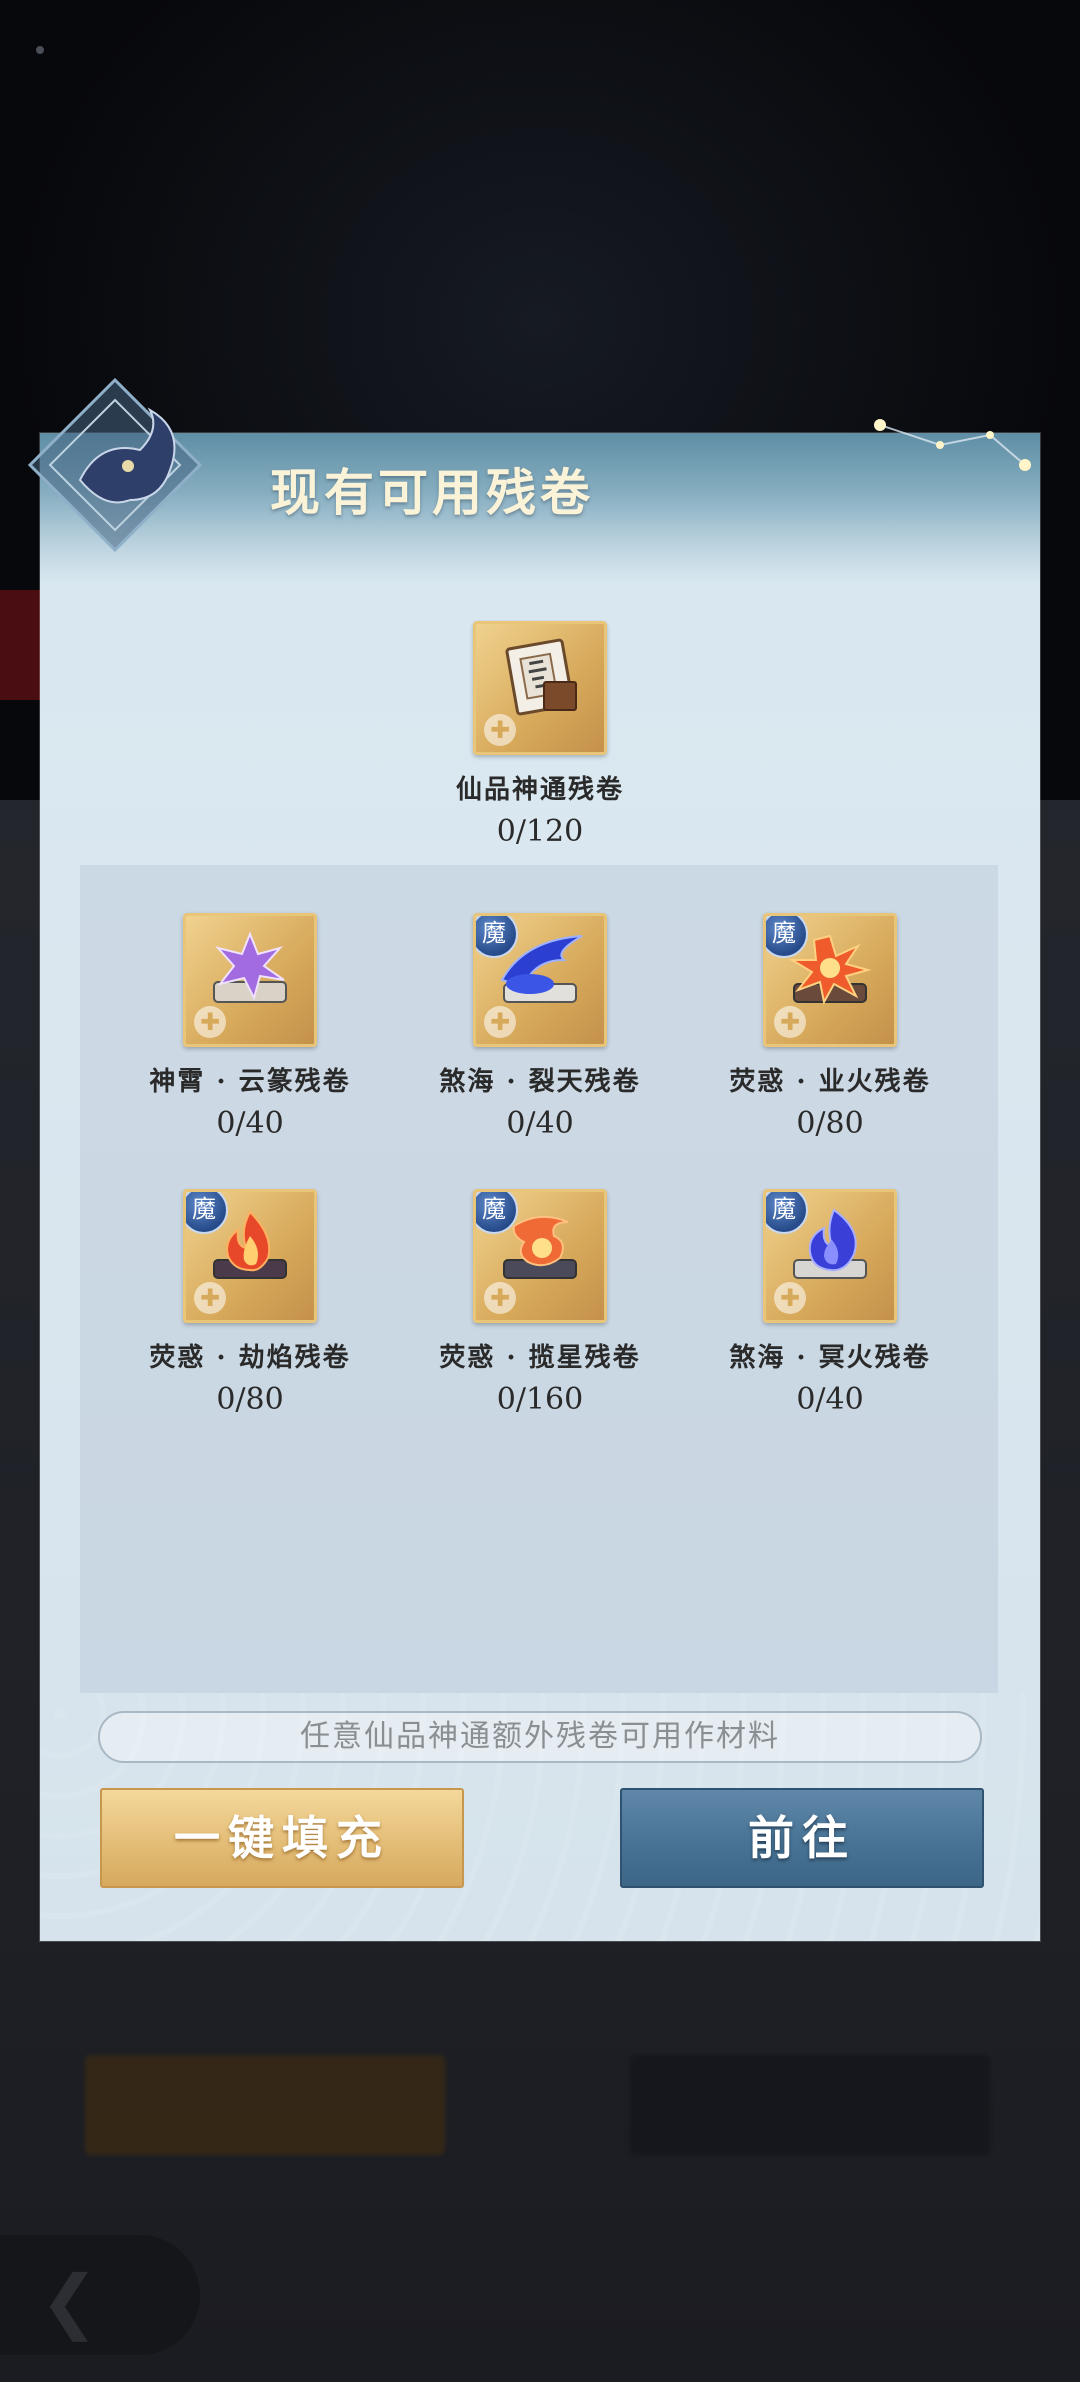 This screenshot has height=2382, width=1080. I want to click on scroll-item-name: 神霄 · 云篆残卷, so click(250, 1082).